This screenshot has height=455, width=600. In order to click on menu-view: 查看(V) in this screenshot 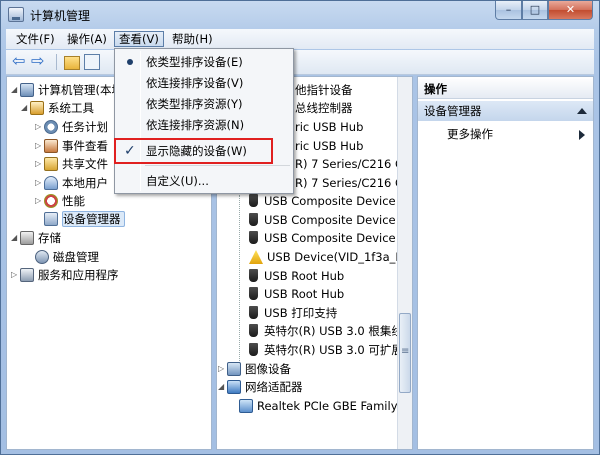, I will do `click(139, 39)`.